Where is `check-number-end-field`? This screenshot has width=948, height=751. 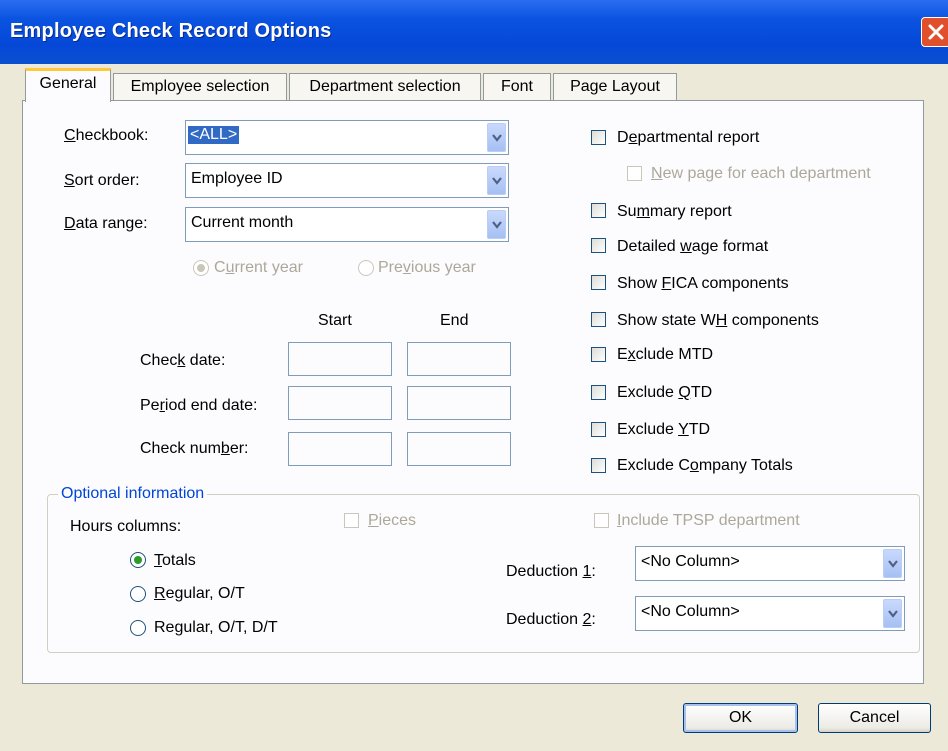
check-number-end-field is located at coordinates (459, 449).